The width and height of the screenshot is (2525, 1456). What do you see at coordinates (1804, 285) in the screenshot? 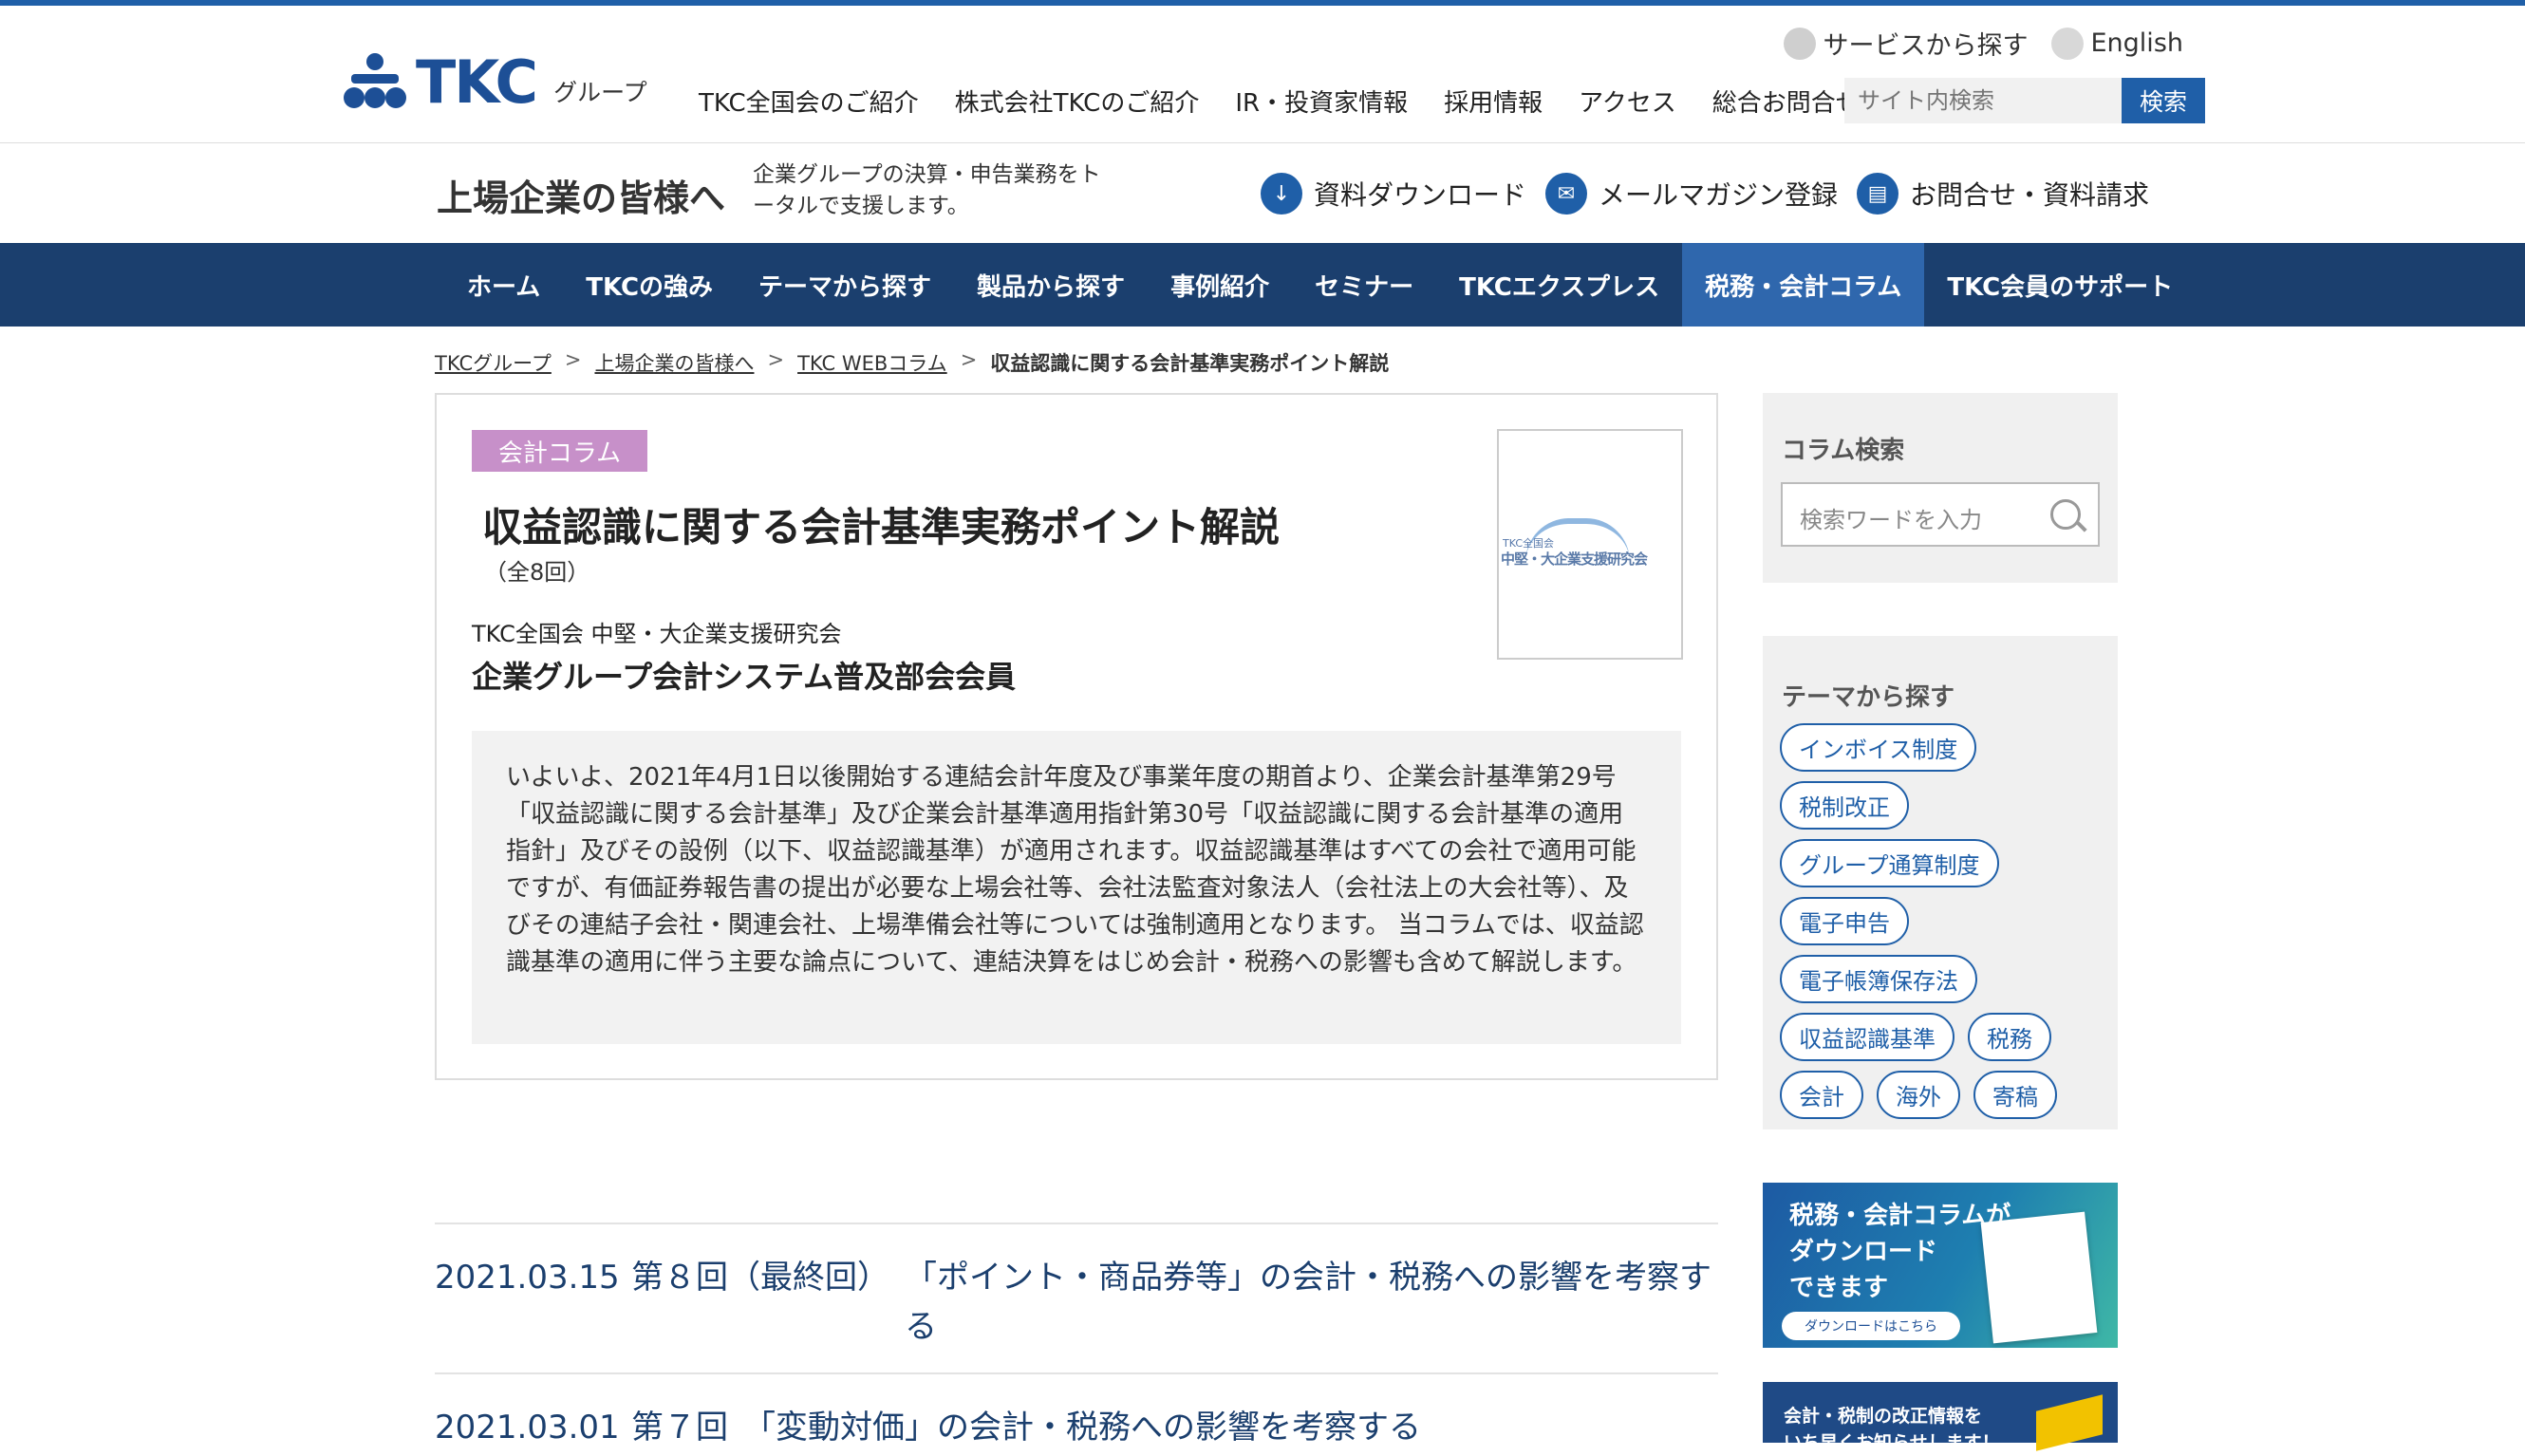
I see `nav-columns: 税務・会計コラム` at bounding box center [1804, 285].